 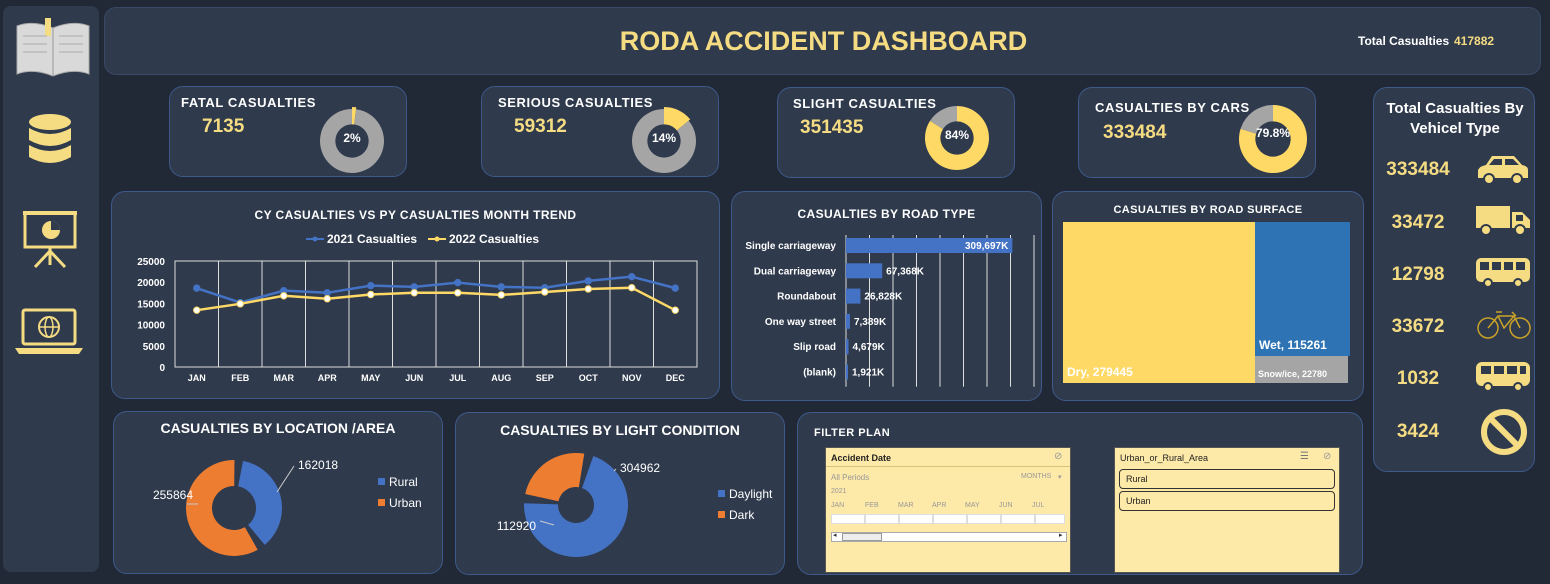 What do you see at coordinates (850, 477) in the screenshot?
I see `all-periods-label: All Periods` at bounding box center [850, 477].